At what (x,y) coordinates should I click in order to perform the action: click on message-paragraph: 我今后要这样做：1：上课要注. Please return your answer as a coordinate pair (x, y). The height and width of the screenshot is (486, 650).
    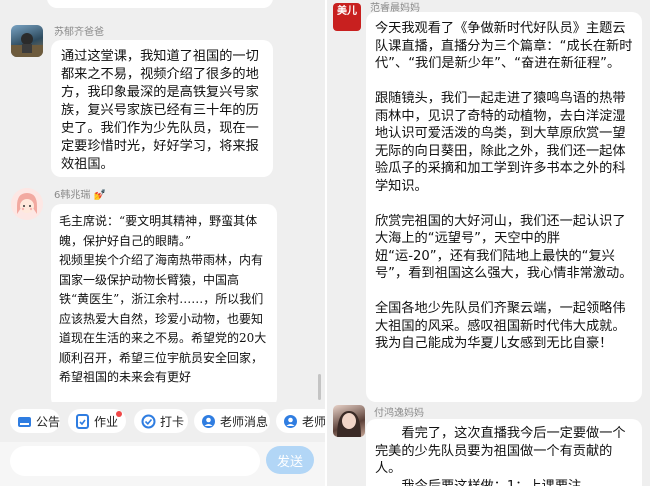
    Looking at the image, I should click on (491, 482).